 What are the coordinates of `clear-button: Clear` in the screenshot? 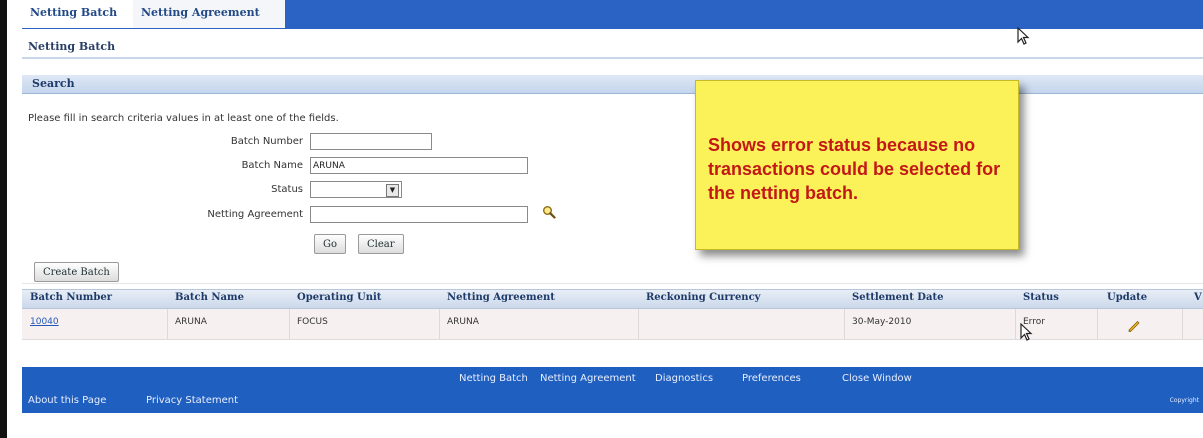 It's located at (381, 244).